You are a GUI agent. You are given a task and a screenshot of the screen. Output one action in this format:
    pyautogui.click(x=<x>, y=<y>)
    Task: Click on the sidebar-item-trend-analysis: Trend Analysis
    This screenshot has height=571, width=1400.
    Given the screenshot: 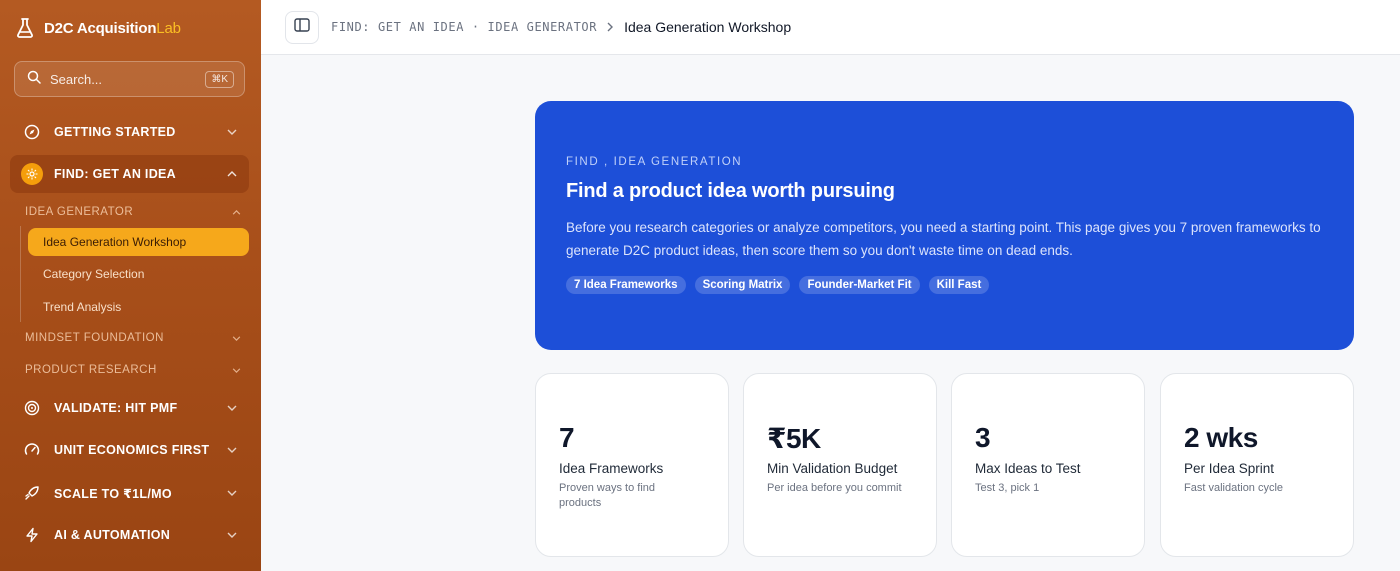 What is the action you would take?
    pyautogui.click(x=138, y=307)
    